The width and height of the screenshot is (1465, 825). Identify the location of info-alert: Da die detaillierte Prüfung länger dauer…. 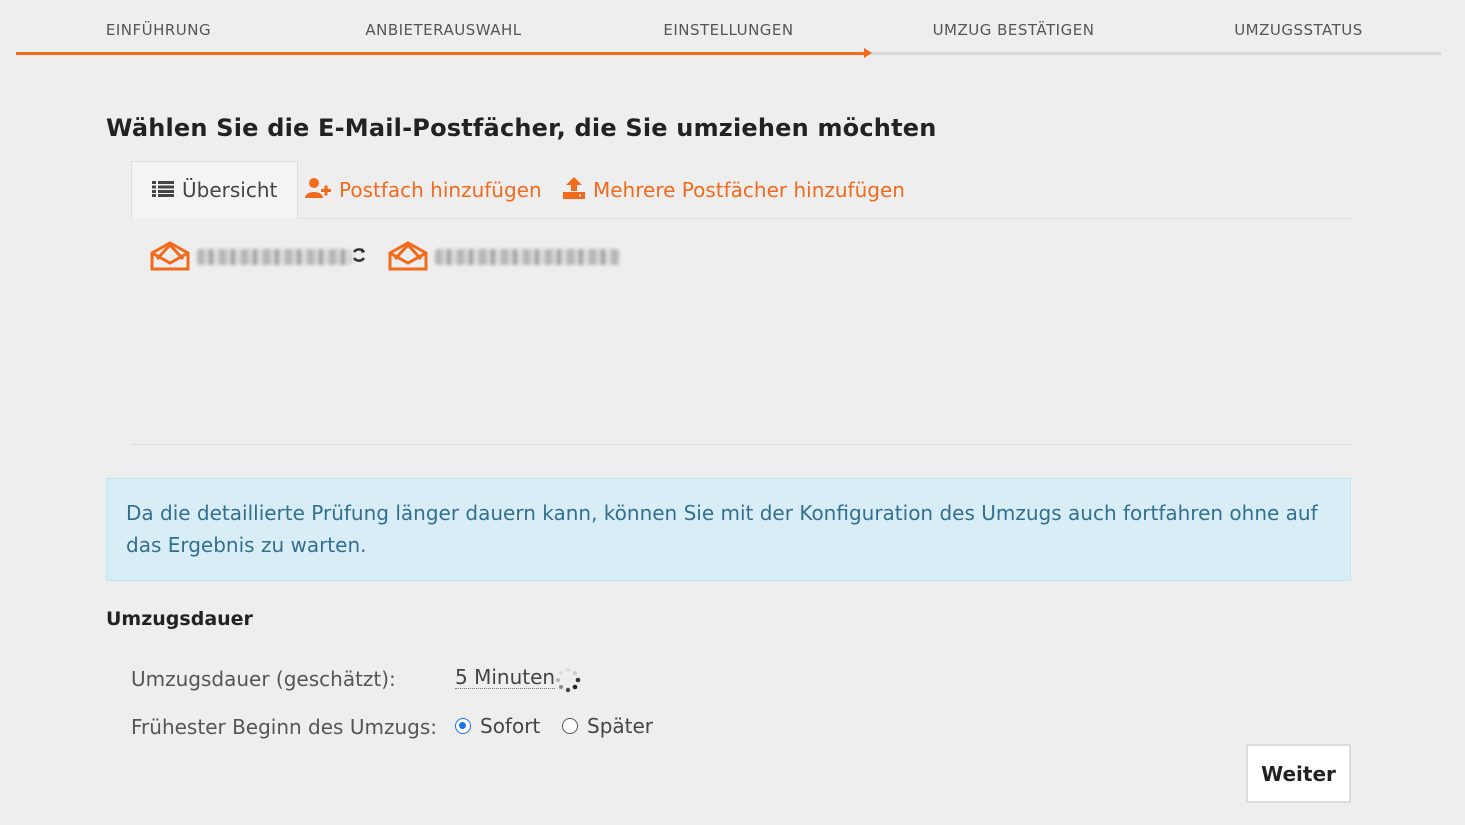
(728, 529).